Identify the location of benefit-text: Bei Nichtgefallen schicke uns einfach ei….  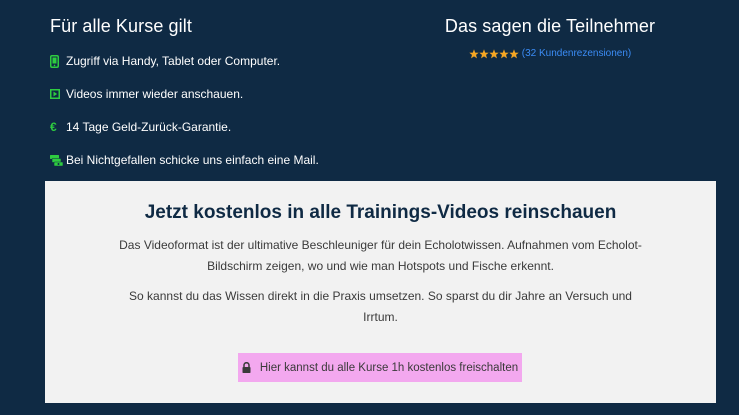
(192, 160).